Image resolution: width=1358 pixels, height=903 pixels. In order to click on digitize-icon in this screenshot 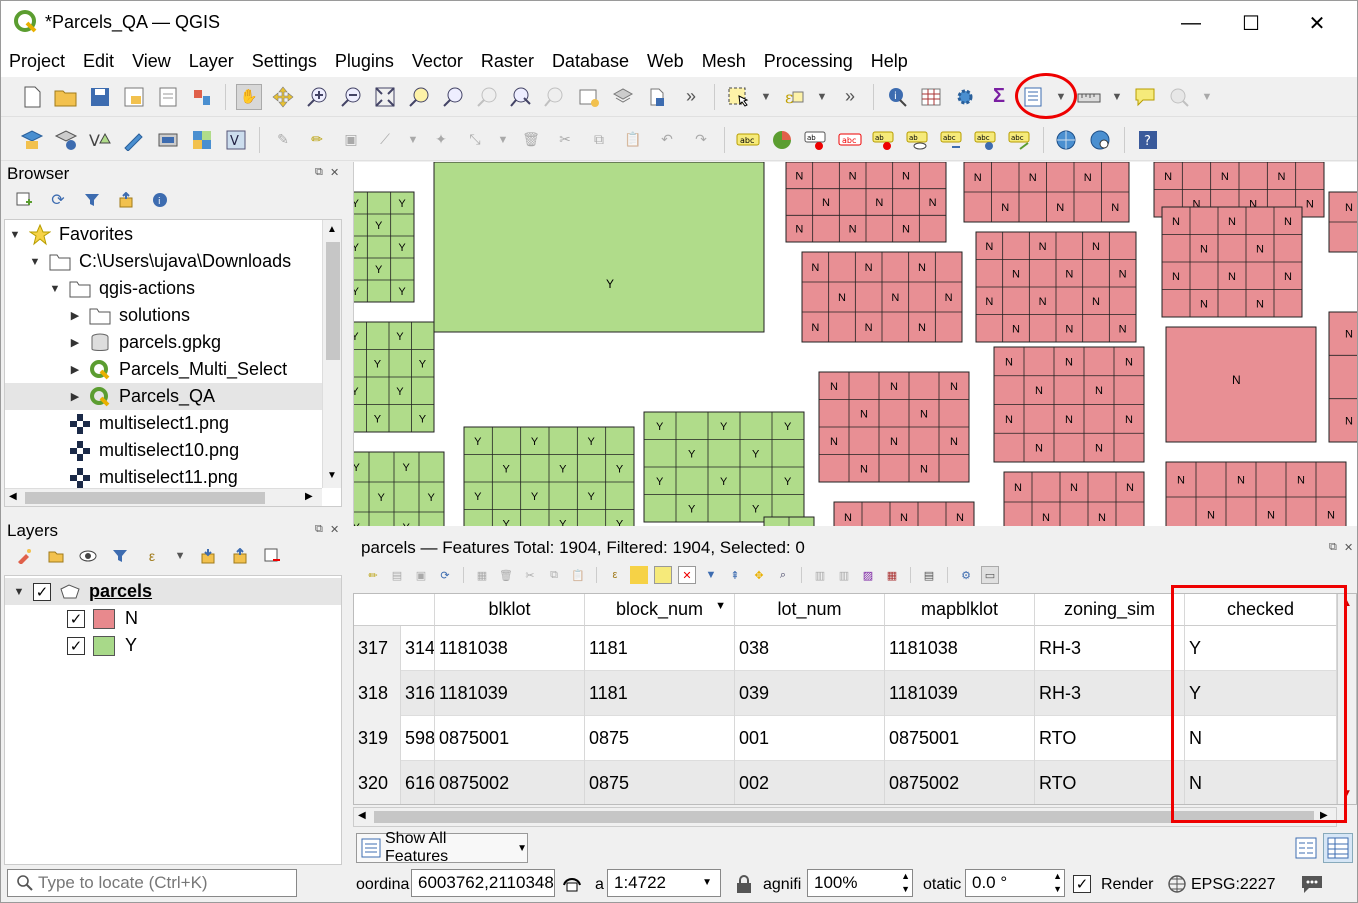, I will do `click(134, 140)`.